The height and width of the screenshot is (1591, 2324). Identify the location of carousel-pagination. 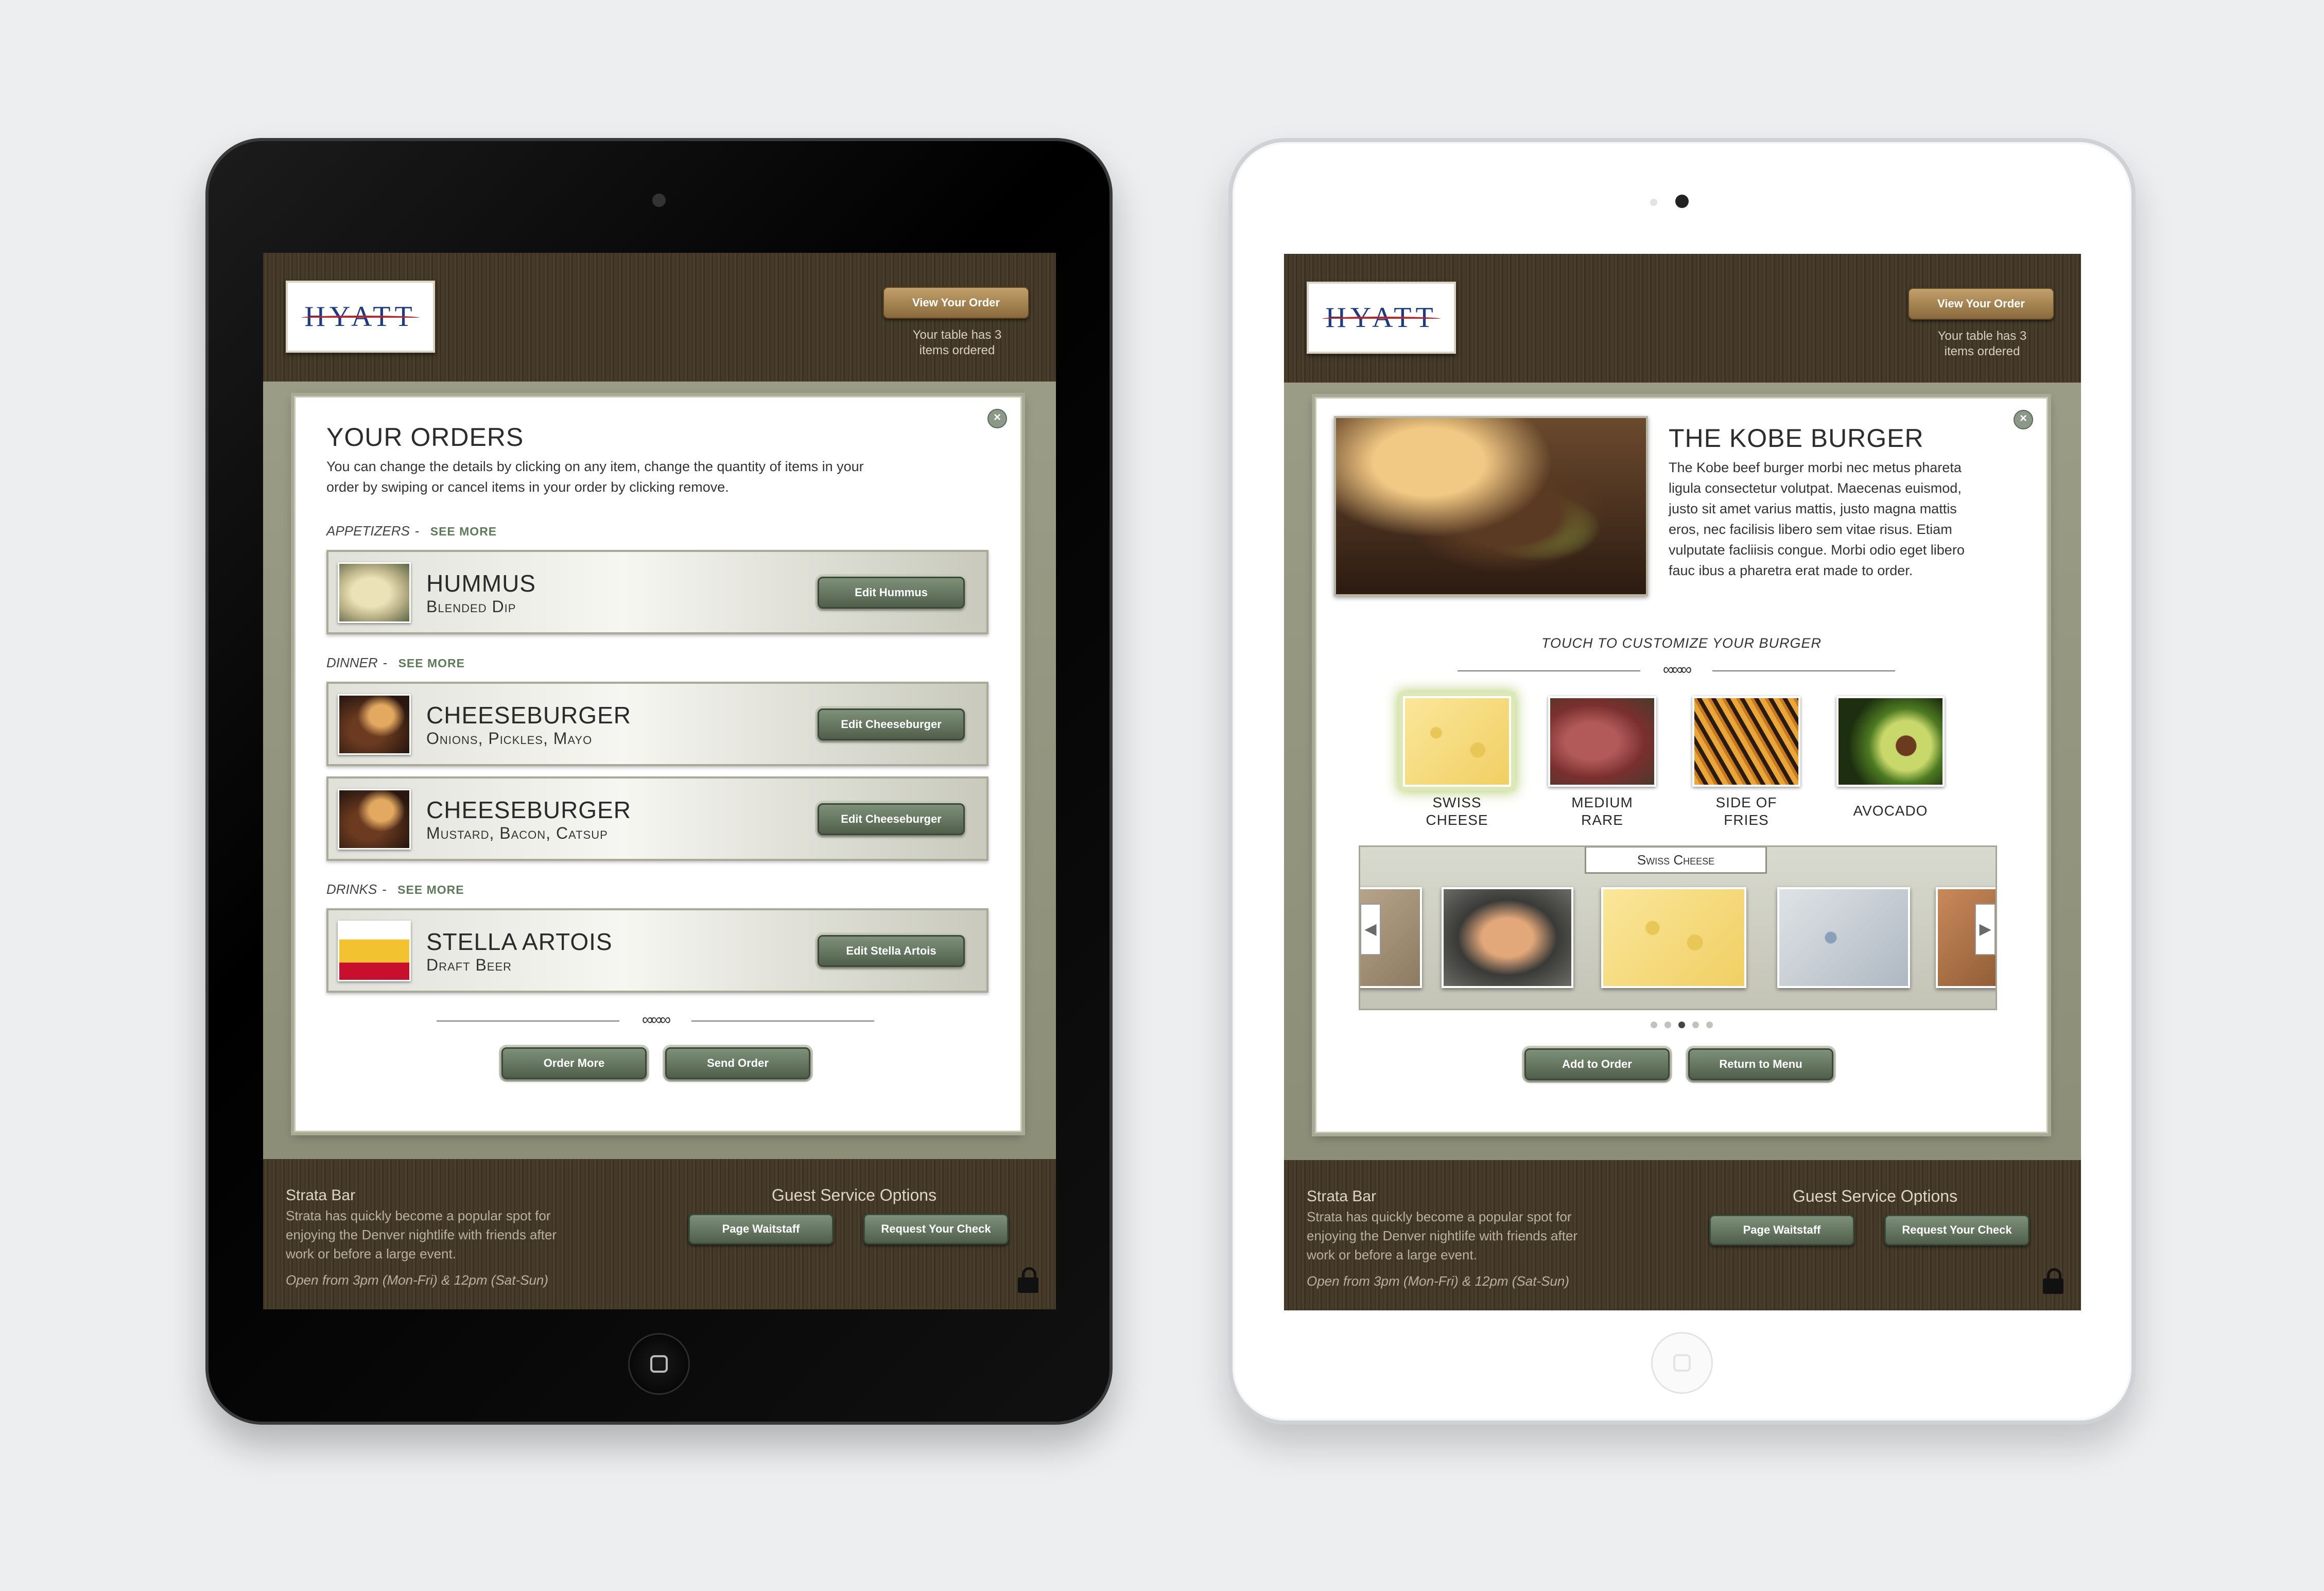
(1681, 1027).